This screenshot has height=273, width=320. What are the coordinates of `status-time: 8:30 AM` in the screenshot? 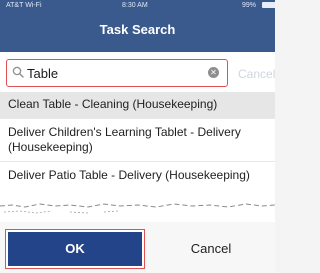 It's located at (135, 5).